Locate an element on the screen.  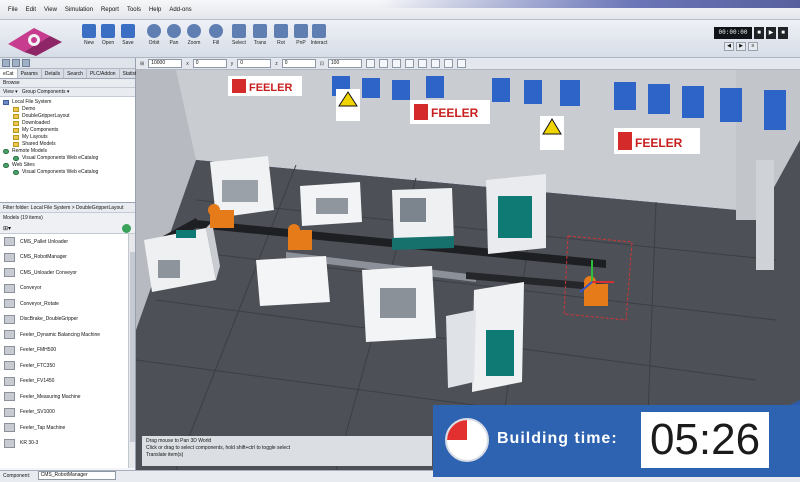
model-list-item: Feeler_FMH500 is located at coordinates (67, 351).